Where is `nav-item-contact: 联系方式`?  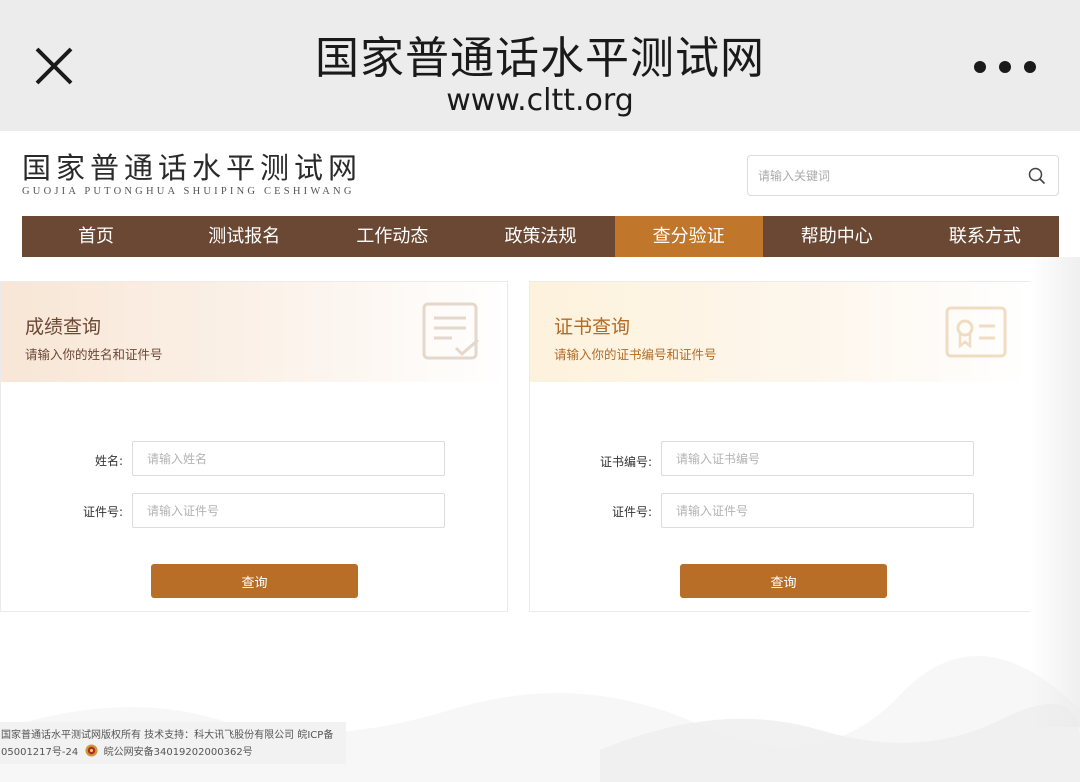 nav-item-contact: 联系方式 is located at coordinates (985, 236).